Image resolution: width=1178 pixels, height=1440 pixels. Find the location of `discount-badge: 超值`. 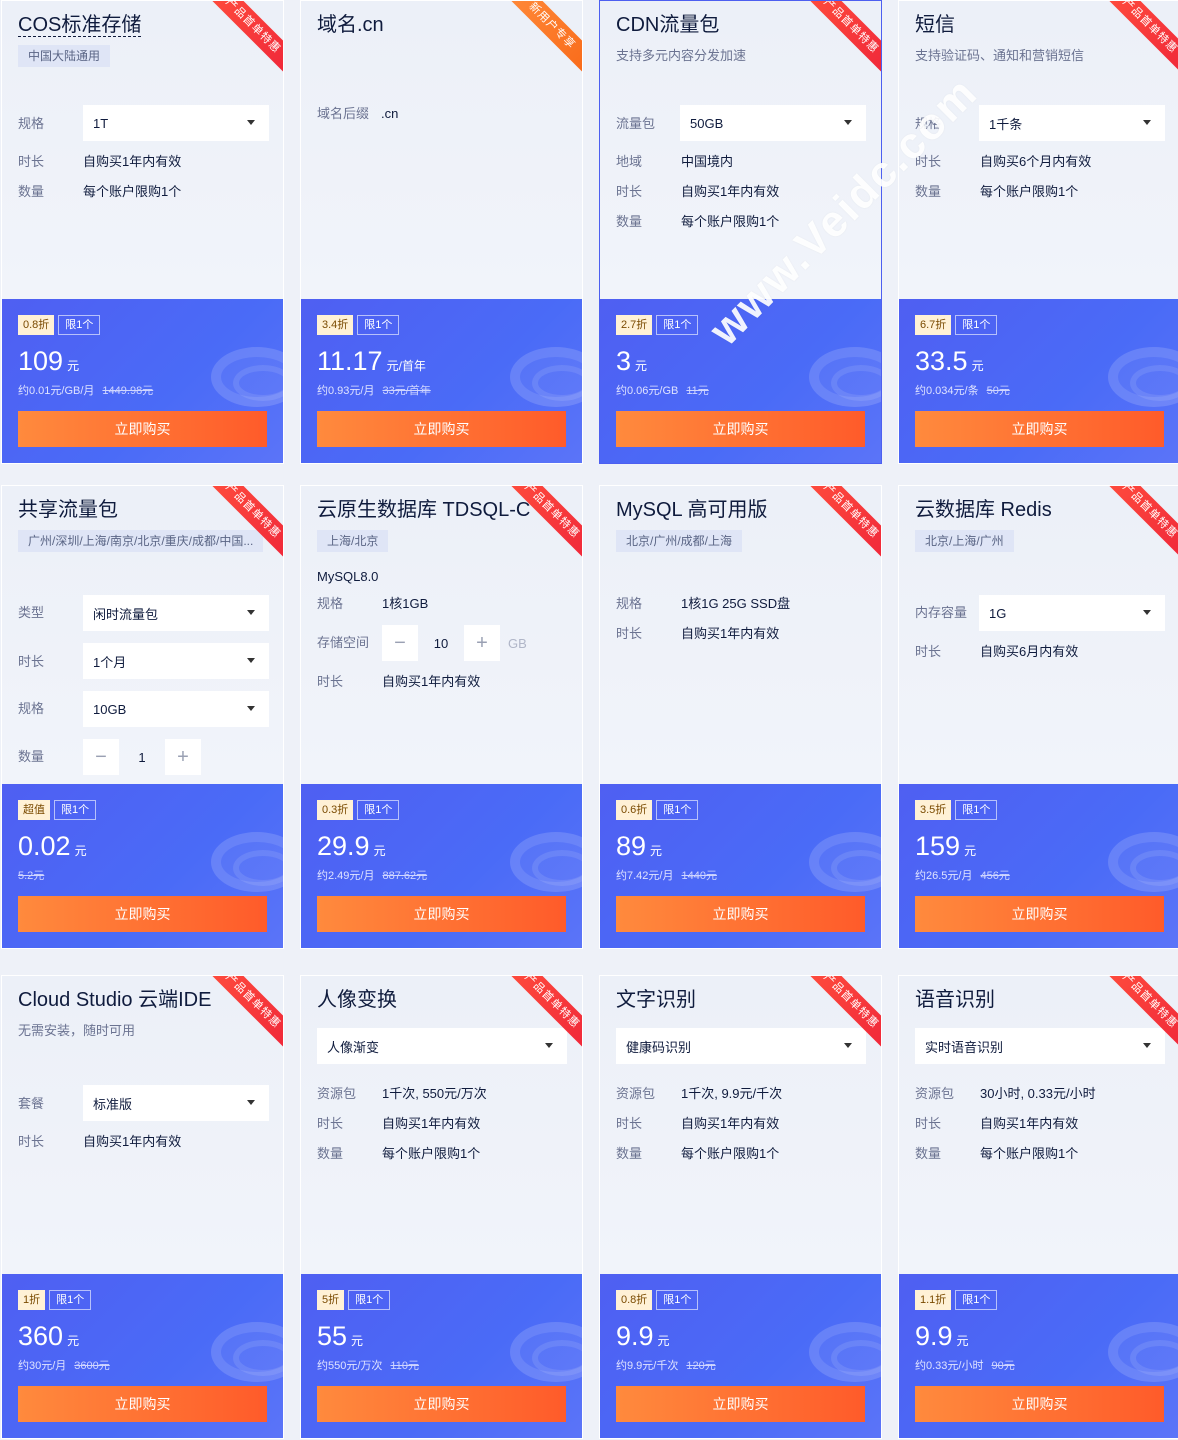

discount-badge: 超值 is located at coordinates (34, 810).